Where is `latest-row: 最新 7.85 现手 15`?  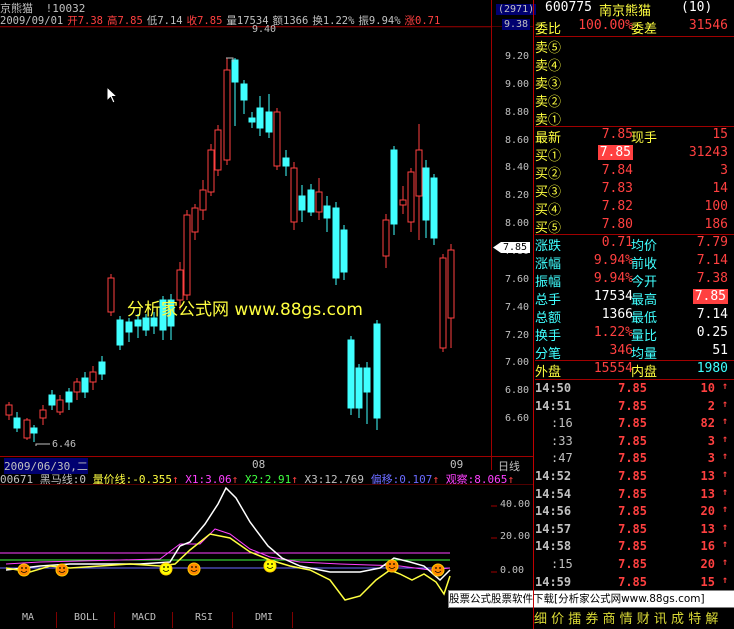 latest-row: 最新 7.85 现手 15 is located at coordinates (631, 136).